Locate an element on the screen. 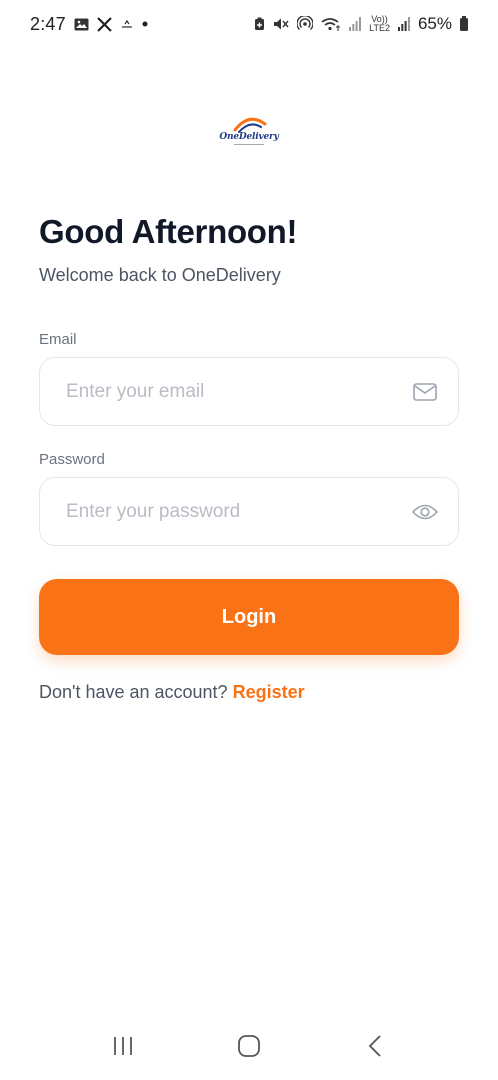  system-nav-bar is located at coordinates (249, 1046).